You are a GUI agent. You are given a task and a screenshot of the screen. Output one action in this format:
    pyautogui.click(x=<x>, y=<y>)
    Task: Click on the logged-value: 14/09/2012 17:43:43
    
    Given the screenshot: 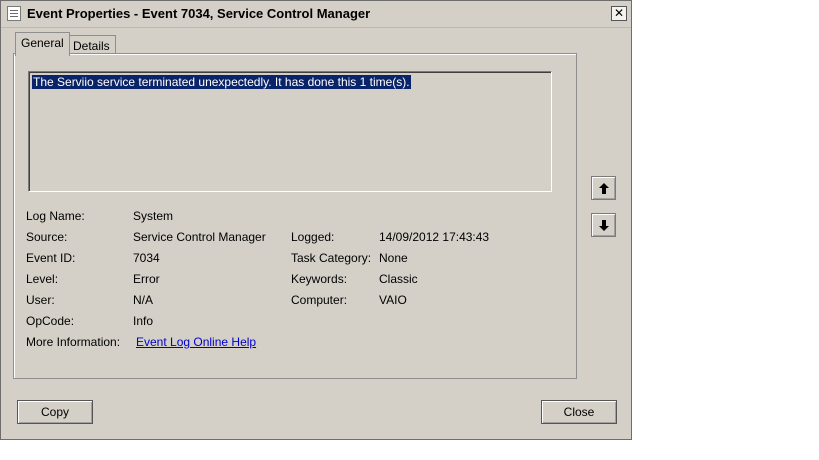 What is the action you would take?
    pyautogui.click(x=434, y=237)
    